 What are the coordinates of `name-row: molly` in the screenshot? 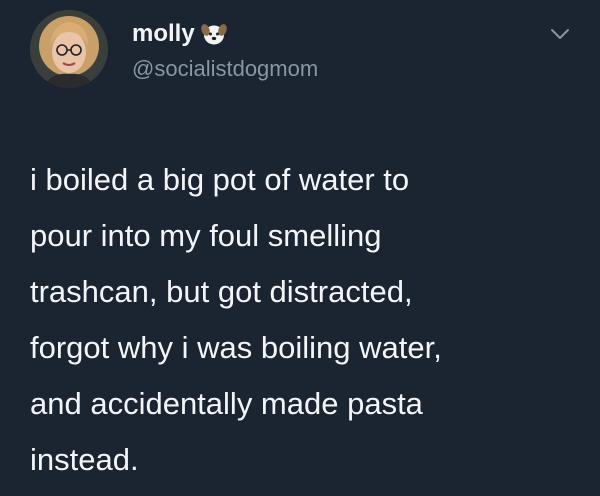 It's located at (179, 34).